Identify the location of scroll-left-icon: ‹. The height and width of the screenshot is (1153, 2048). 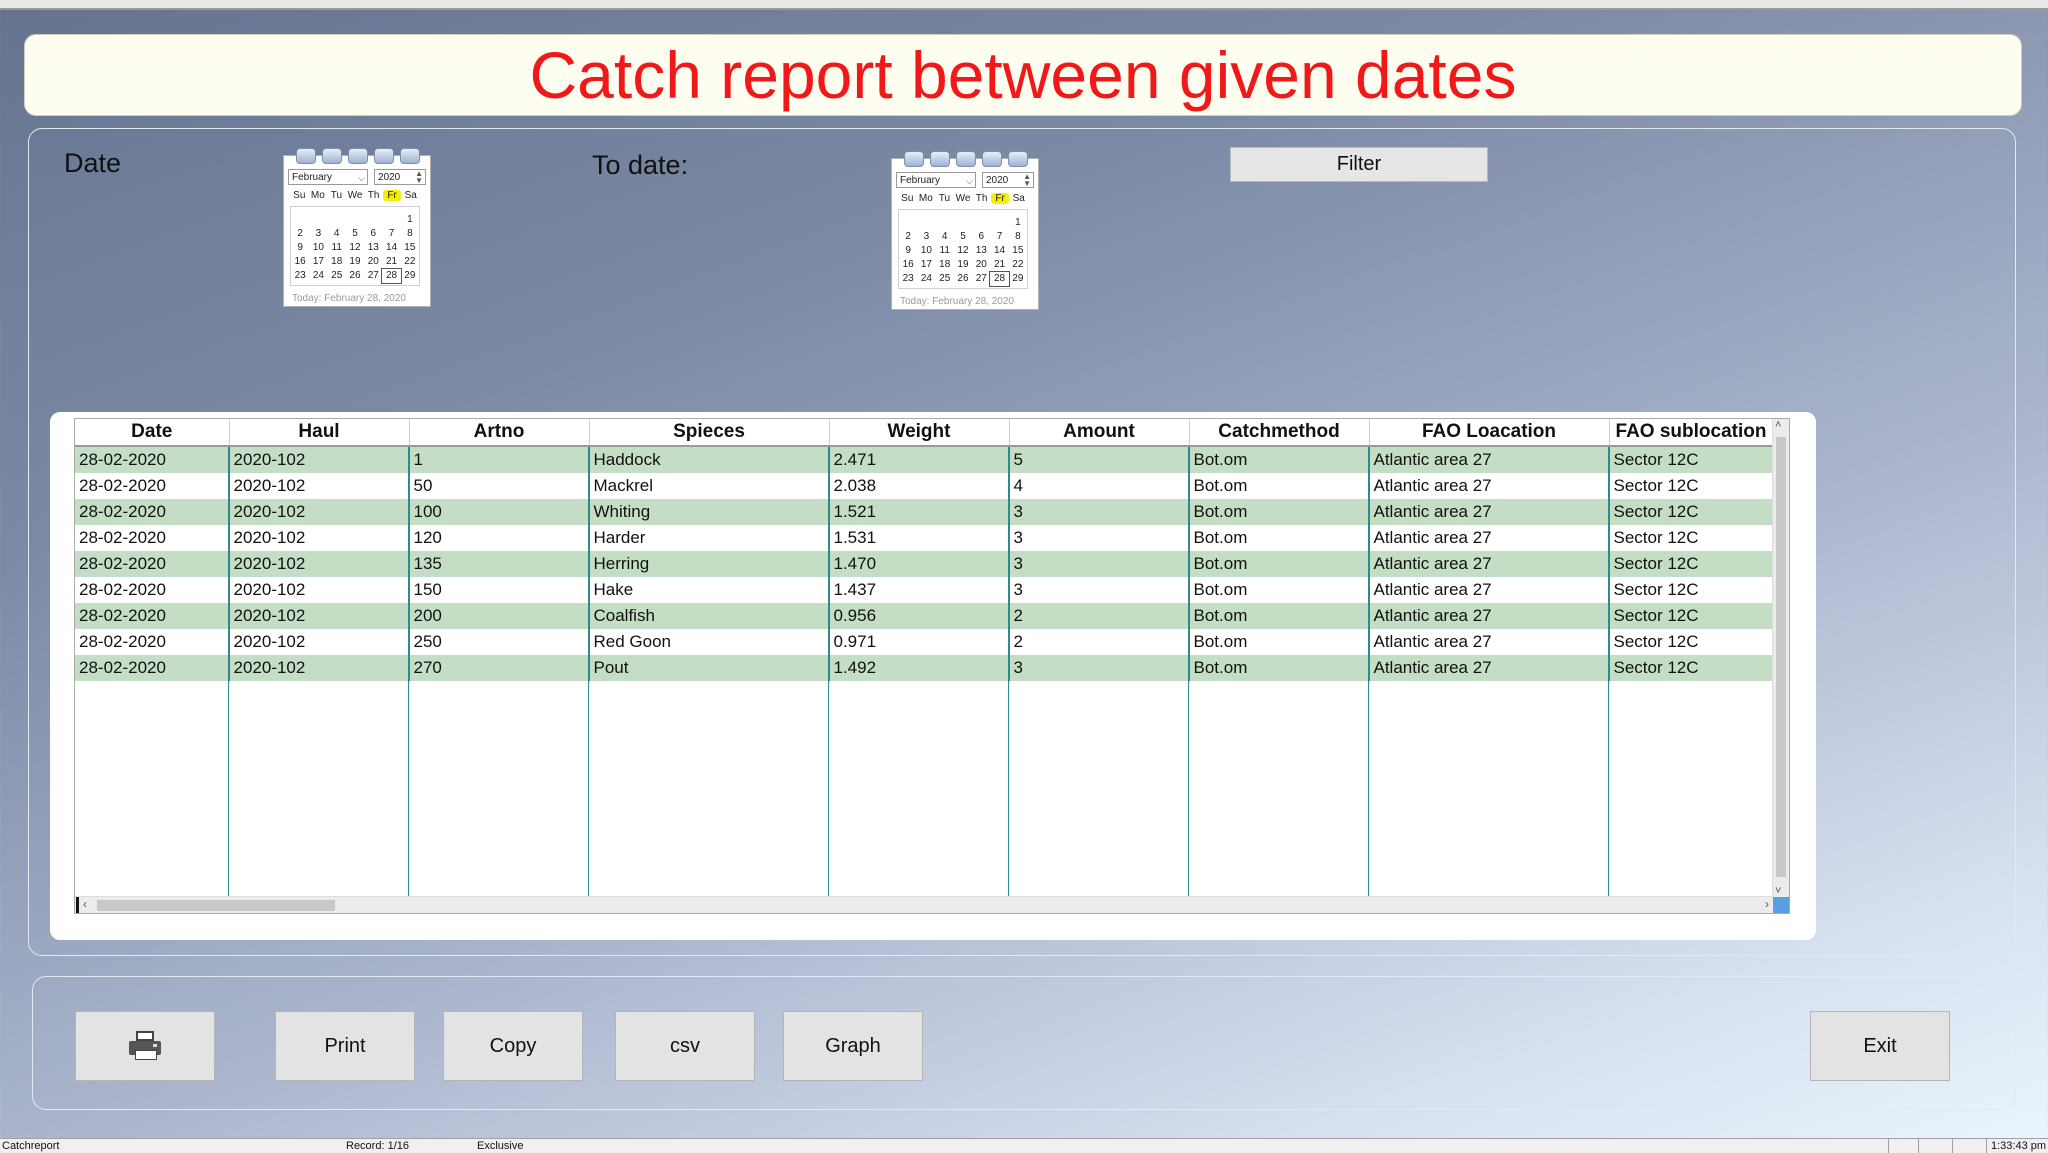
(85, 904).